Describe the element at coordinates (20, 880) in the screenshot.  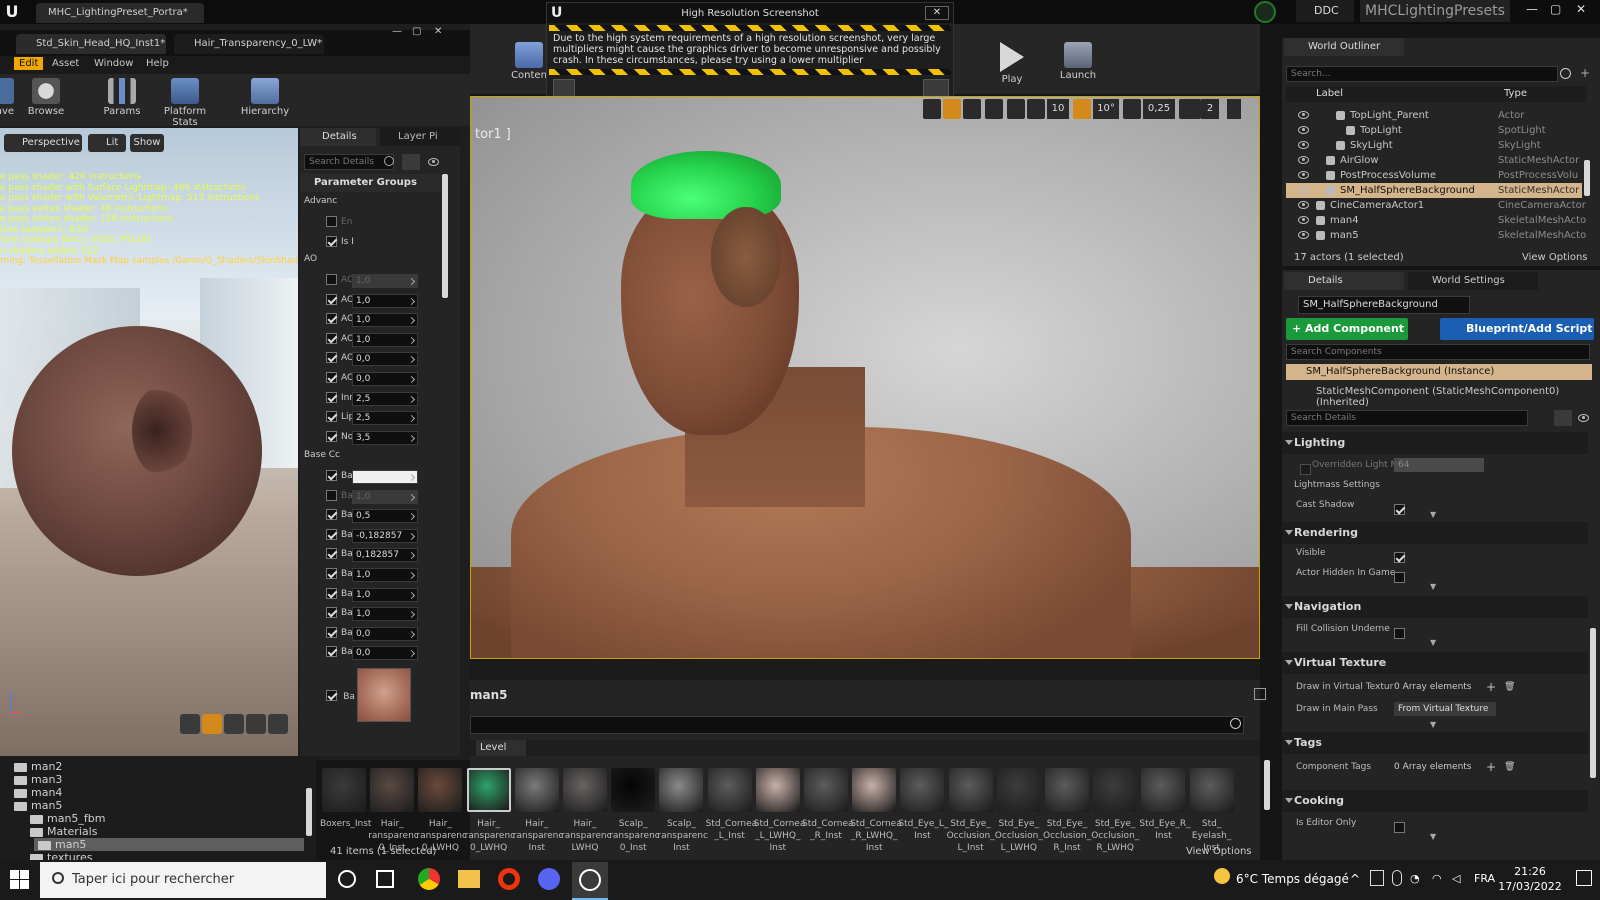
I see `windows-start-icon` at that location.